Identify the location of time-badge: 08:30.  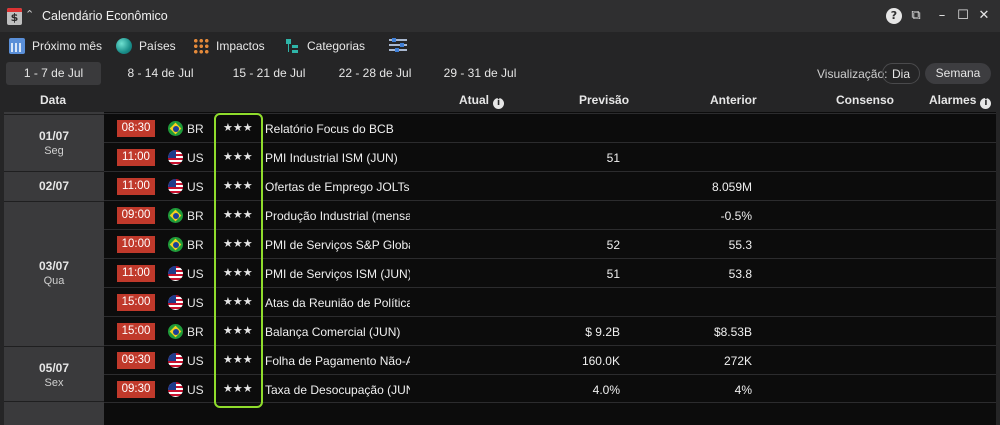
(136, 128).